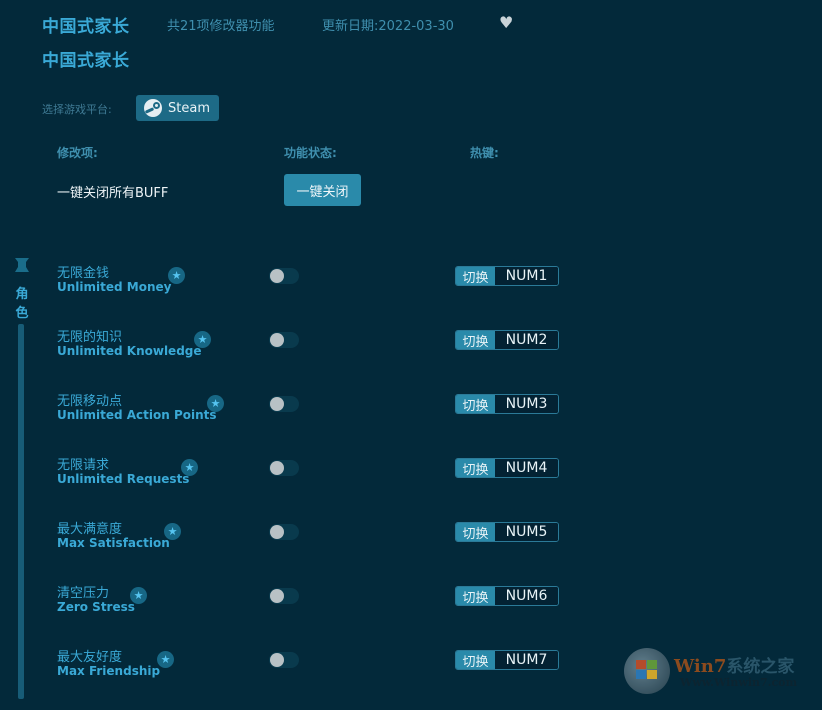  What do you see at coordinates (90, 657) in the screenshot?
I see `cheat-name-cn: 最大友好度` at bounding box center [90, 657].